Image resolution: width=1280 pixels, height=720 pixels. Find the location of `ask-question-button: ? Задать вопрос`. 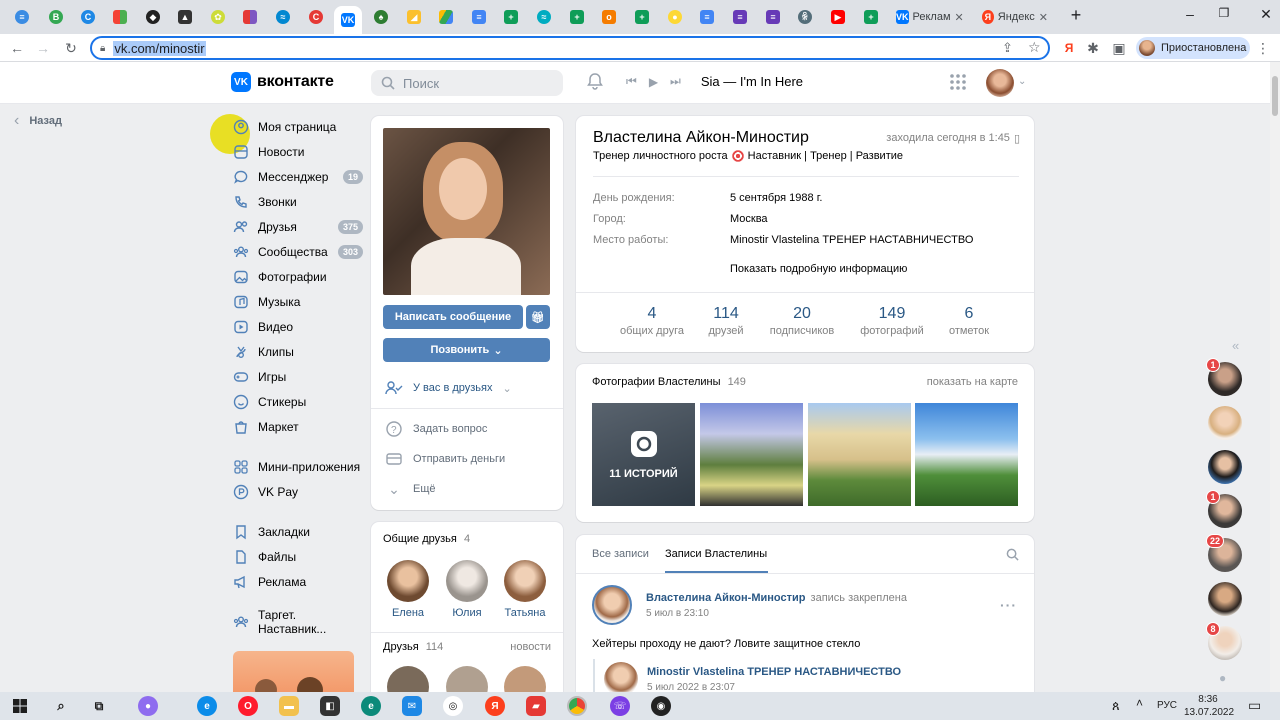

ask-question-button: ? Задать вопрос is located at coordinates (436, 429).